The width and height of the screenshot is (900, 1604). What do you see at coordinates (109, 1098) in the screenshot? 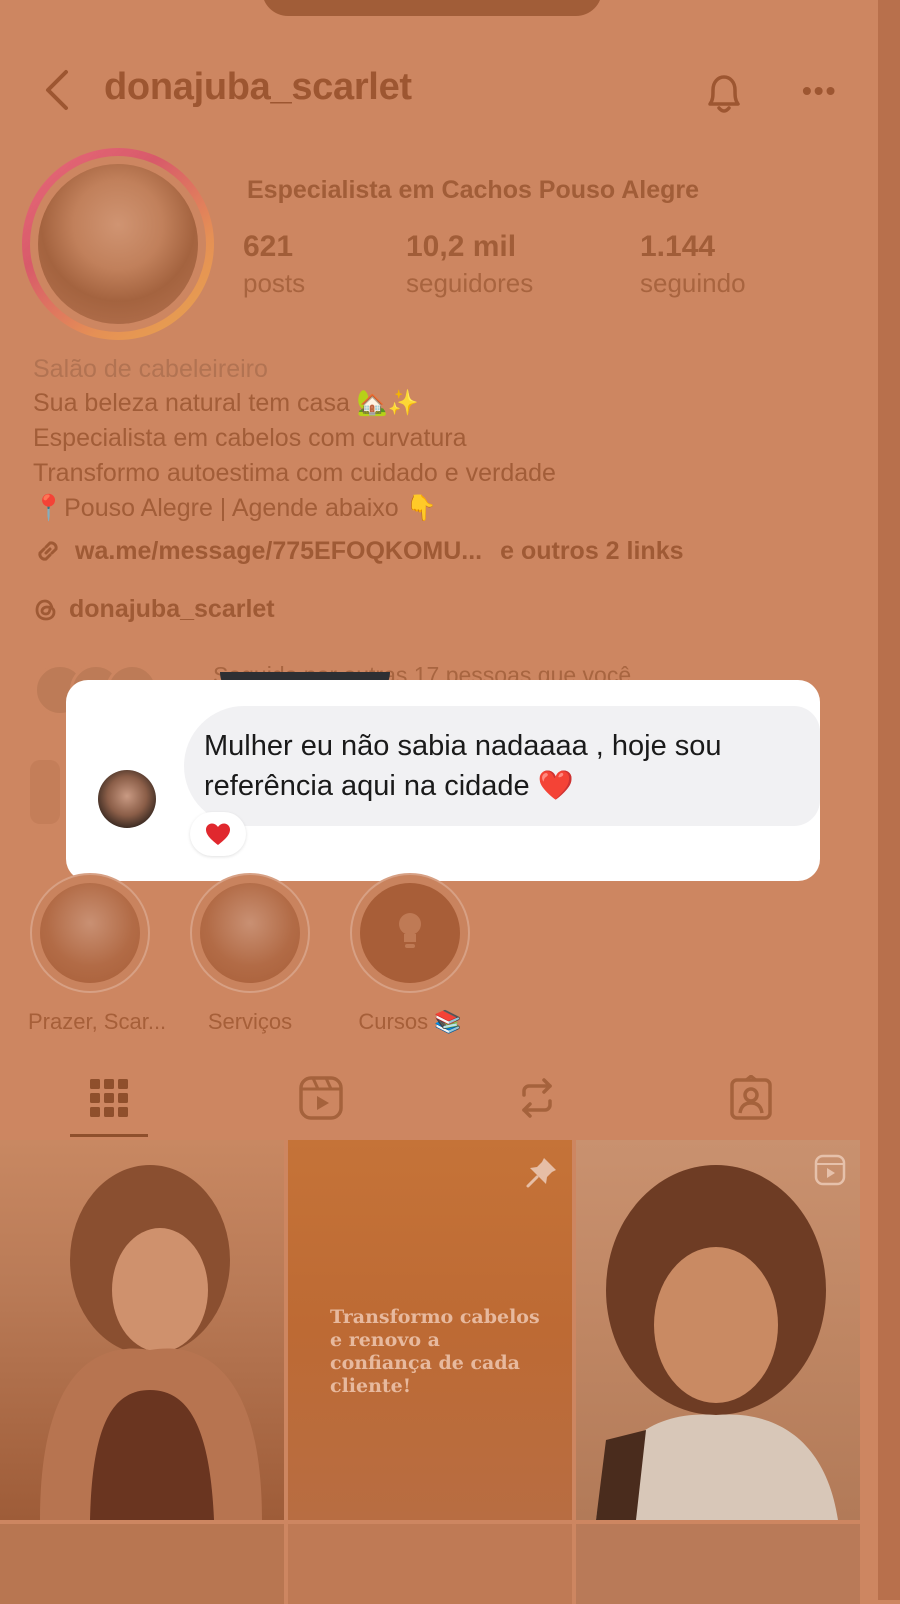
I see `grid-icon` at bounding box center [109, 1098].